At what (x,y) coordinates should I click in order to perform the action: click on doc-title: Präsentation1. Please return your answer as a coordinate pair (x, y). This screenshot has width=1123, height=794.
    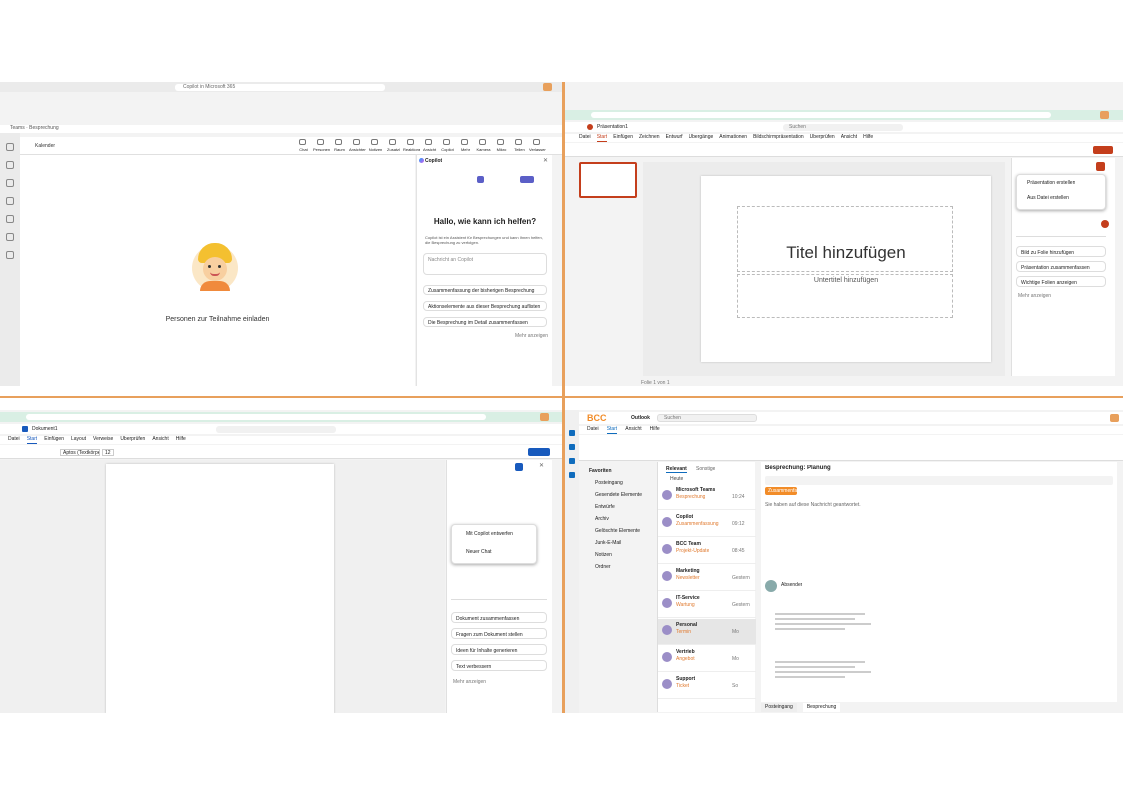
    Looking at the image, I should click on (612, 127).